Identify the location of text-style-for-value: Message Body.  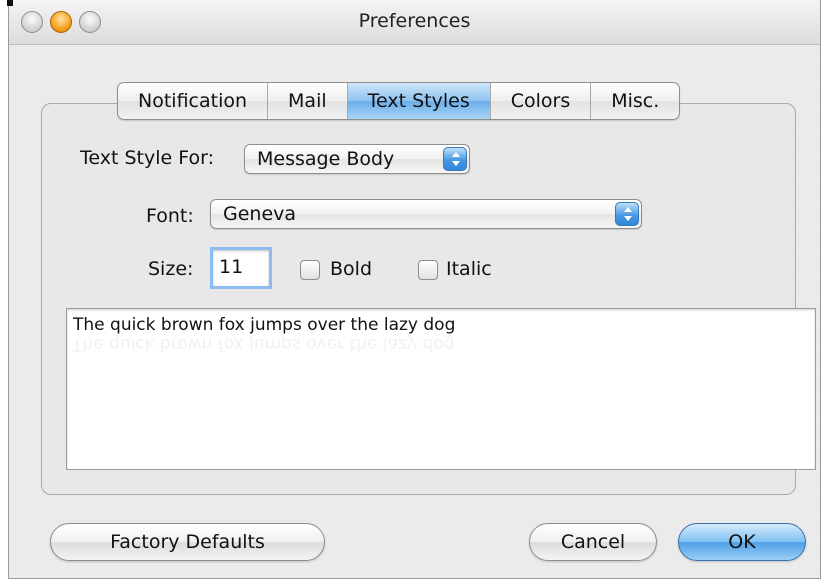
(326, 159).